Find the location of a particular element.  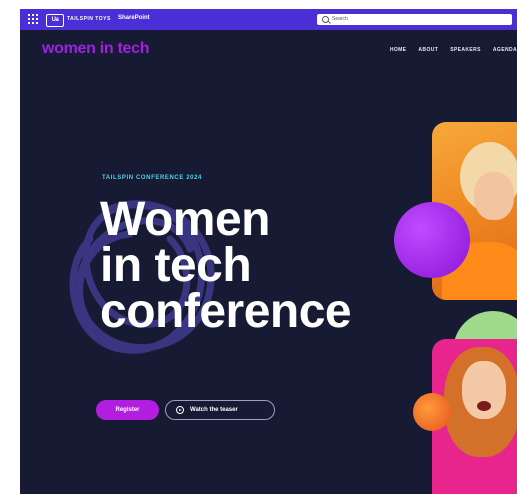

register-button: Register is located at coordinates (127, 410).